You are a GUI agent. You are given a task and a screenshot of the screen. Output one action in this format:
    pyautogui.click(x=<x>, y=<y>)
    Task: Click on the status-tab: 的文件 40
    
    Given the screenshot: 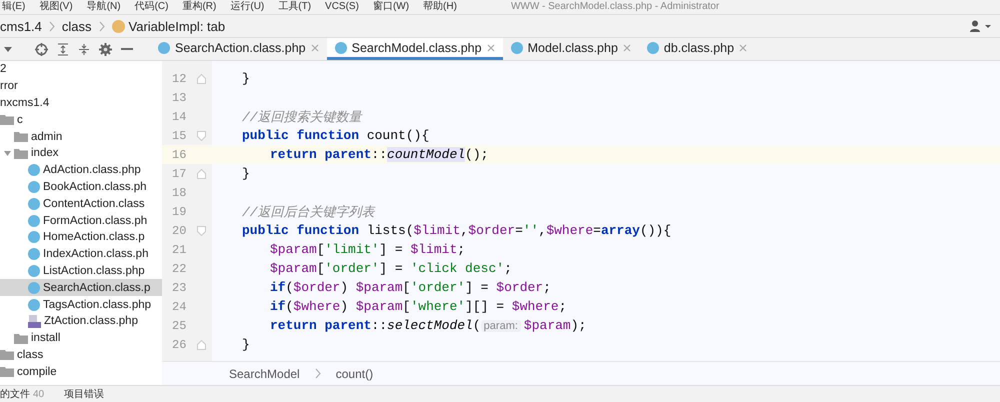 What is the action you would take?
    pyautogui.click(x=22, y=394)
    